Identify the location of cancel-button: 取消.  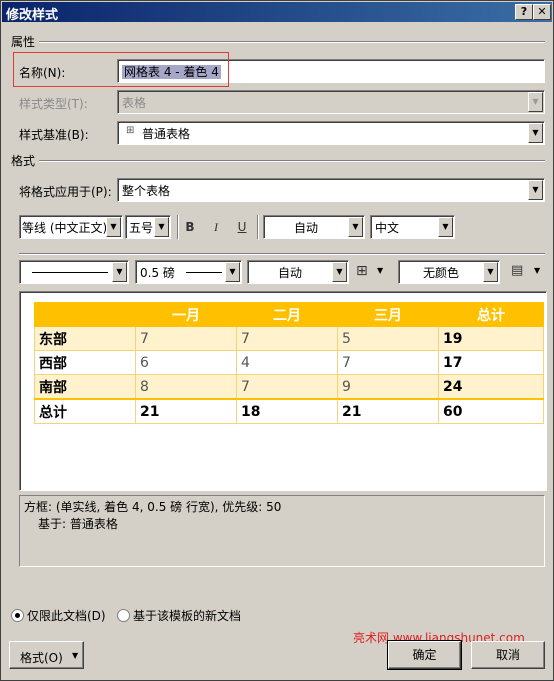
(508, 655).